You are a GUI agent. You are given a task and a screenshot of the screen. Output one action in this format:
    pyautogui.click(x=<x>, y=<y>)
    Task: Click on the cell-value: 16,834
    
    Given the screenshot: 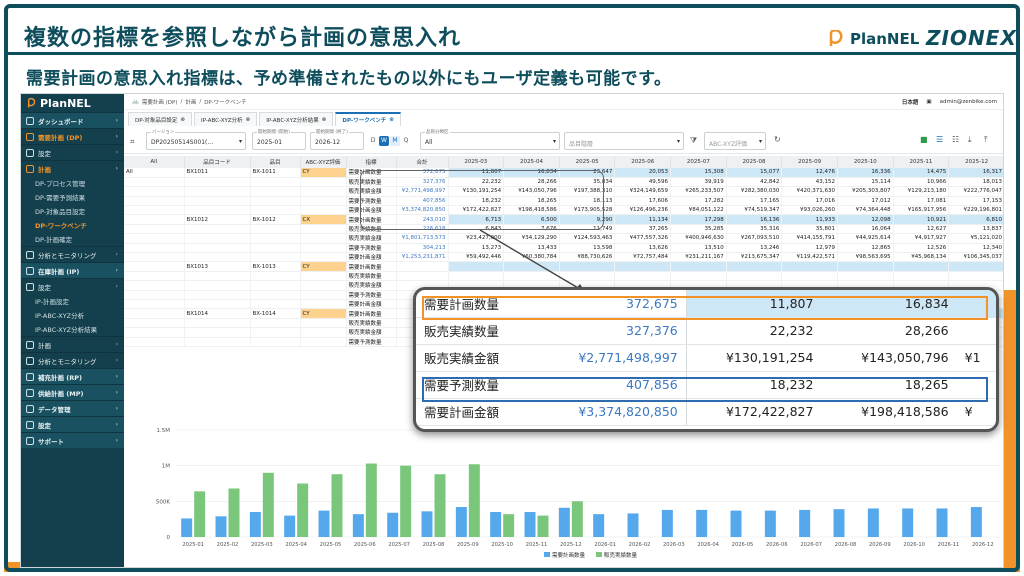 What is the action you would take?
    pyautogui.click(x=531, y=173)
    